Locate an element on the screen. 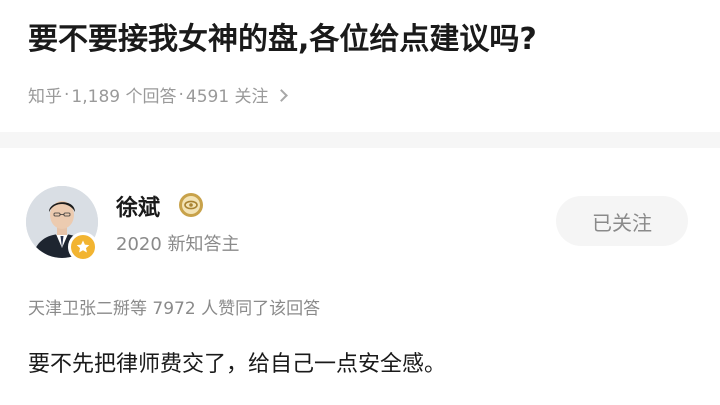 The image size is (720, 405). author-title: 2020 新知答主 is located at coordinates (178, 244).